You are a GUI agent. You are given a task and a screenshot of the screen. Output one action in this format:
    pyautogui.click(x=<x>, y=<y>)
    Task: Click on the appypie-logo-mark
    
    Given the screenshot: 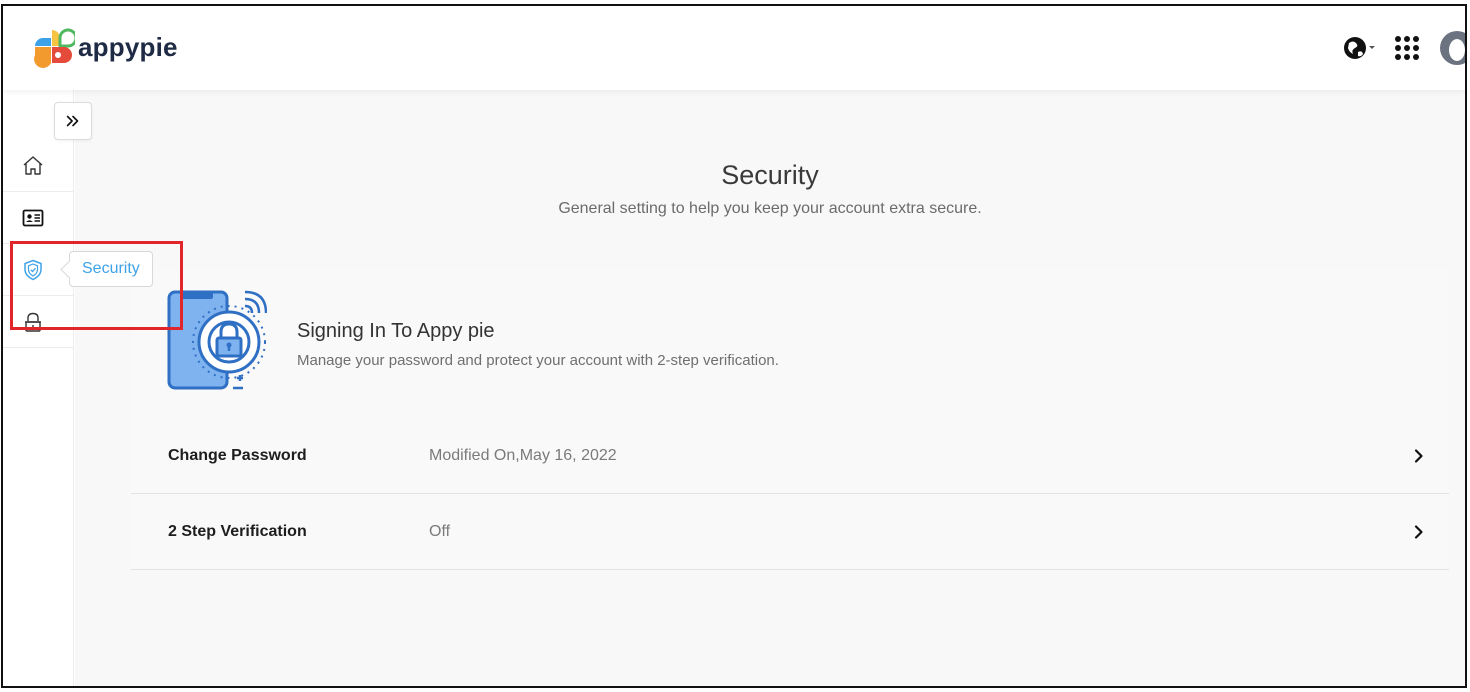 What is the action you would take?
    pyautogui.click(x=54, y=48)
    